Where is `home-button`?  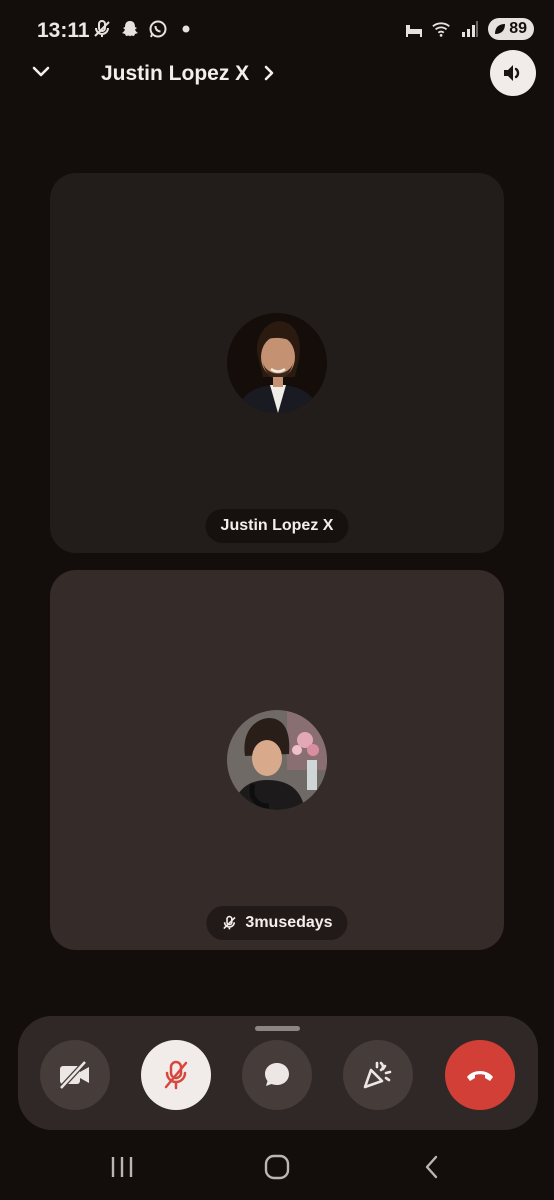
home-button is located at coordinates (277, 1167).